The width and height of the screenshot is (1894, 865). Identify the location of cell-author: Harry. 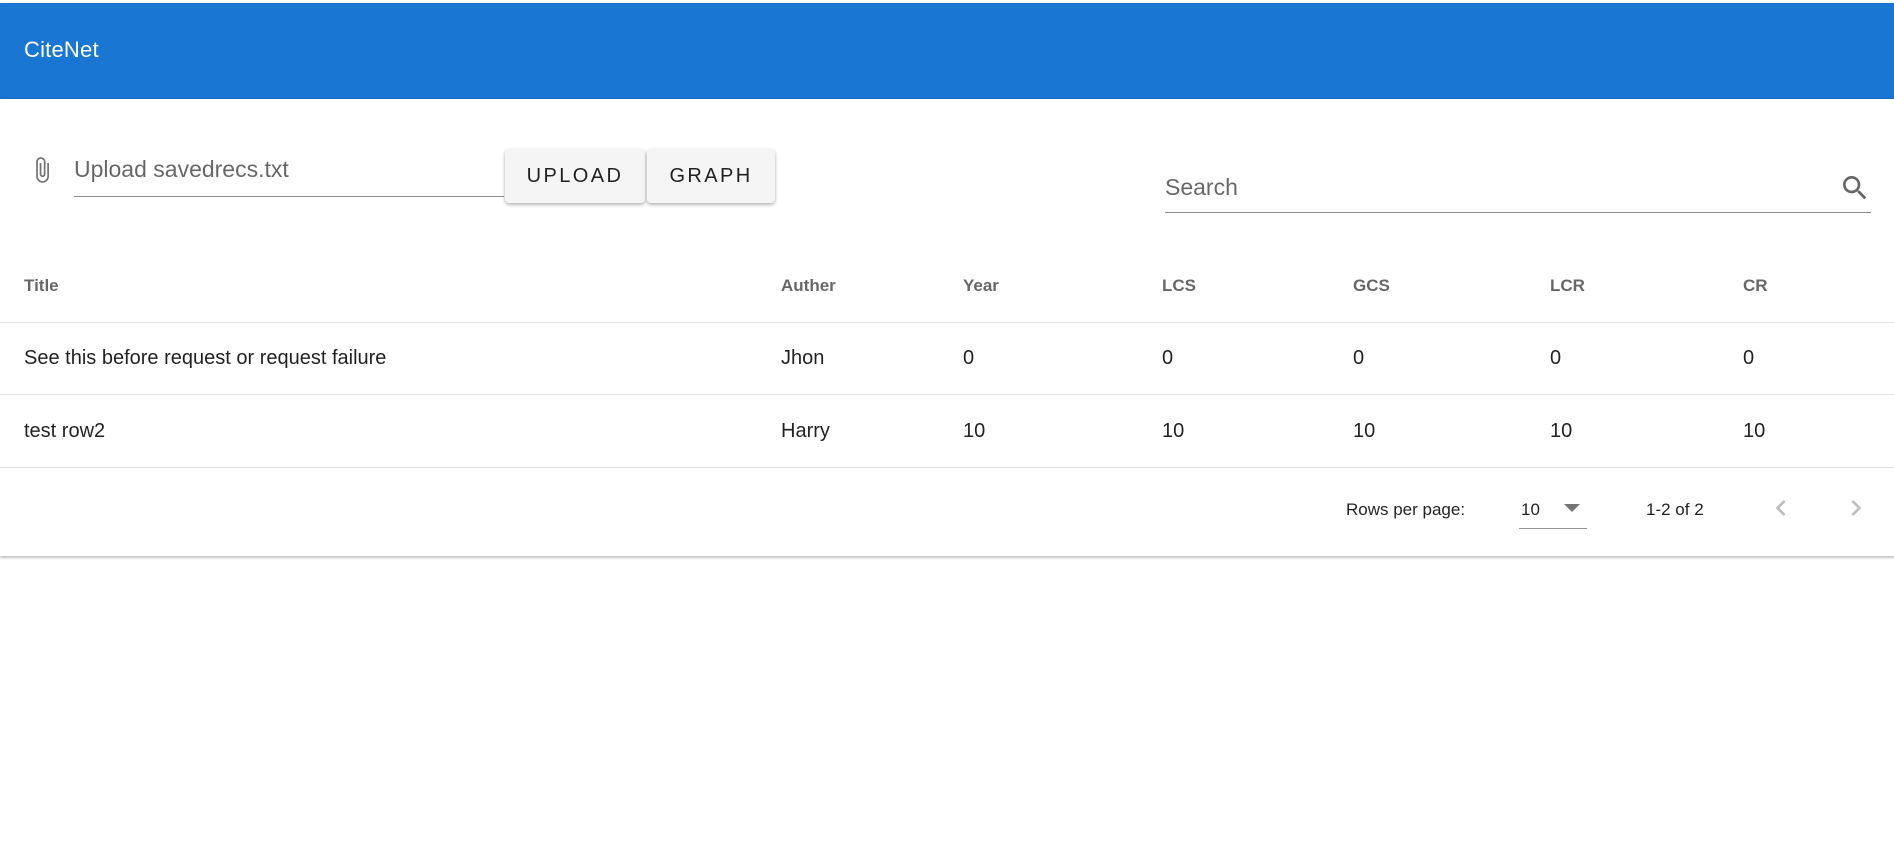
(805, 430).